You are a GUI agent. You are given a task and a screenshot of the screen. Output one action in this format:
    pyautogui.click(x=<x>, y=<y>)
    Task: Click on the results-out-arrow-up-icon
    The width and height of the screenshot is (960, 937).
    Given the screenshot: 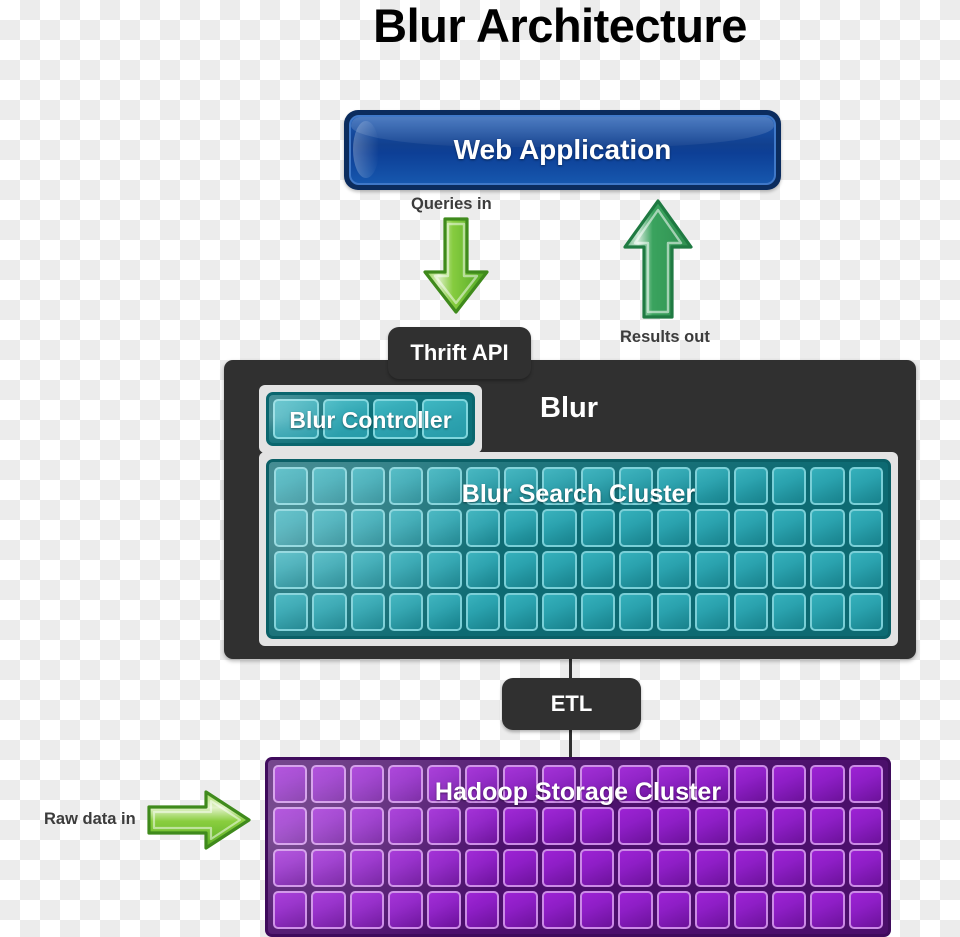 What is the action you would take?
    pyautogui.click(x=658, y=259)
    